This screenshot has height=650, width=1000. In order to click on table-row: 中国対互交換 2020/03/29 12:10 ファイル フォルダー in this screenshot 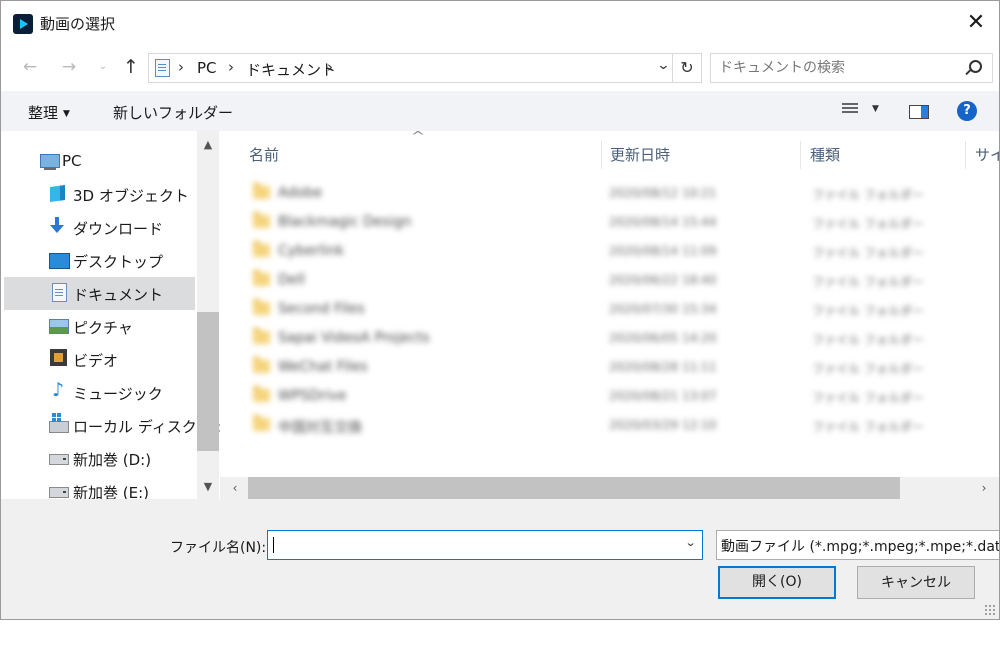, I will do `click(609, 425)`.